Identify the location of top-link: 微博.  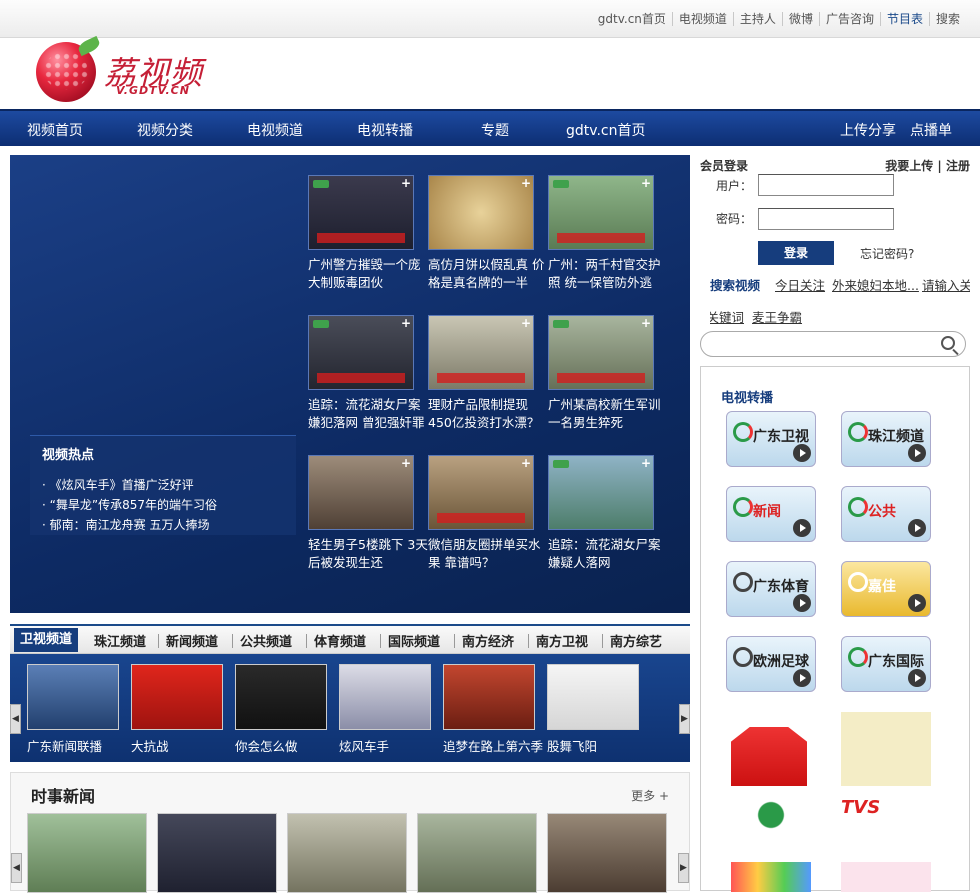
(800, 19).